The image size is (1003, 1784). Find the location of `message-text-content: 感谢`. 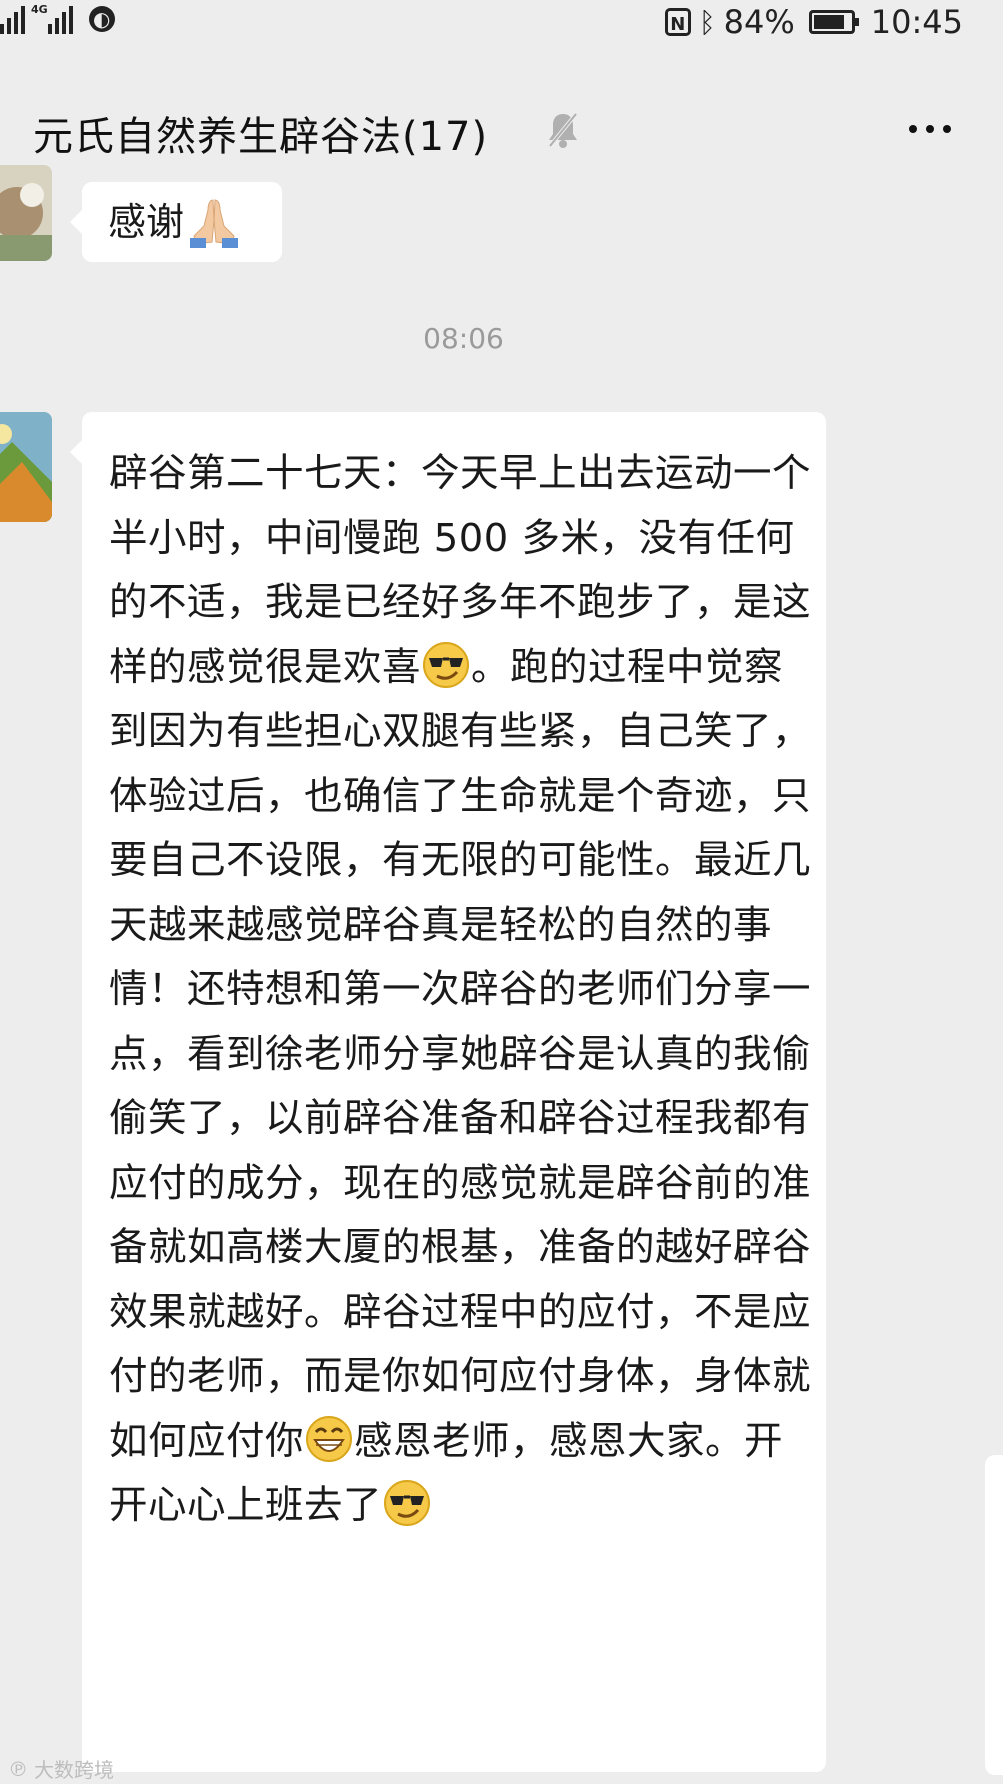

message-text-content: 感谢 is located at coordinates (146, 222).